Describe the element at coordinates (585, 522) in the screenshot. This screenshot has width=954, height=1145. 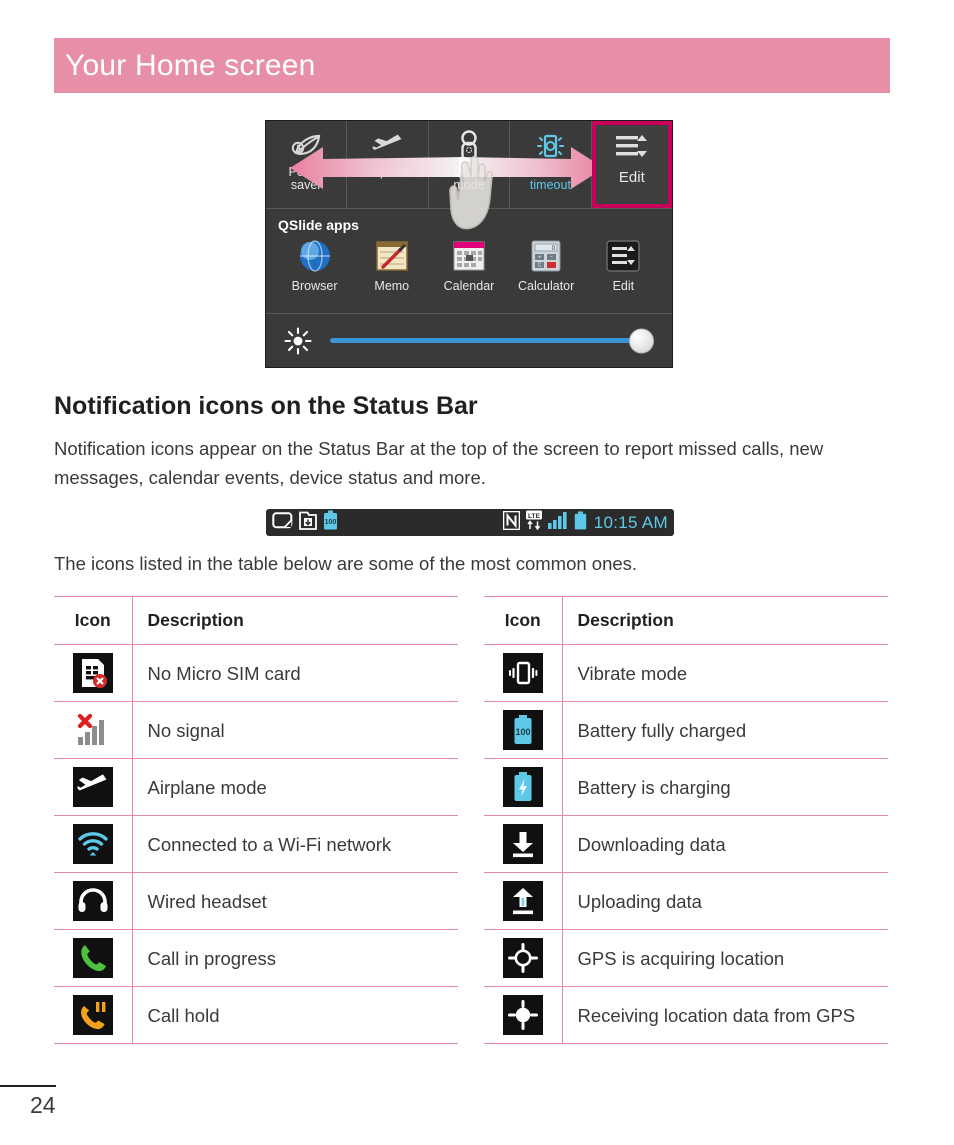
I see `status-bar-right-icons: LTE 10:15 AM` at that location.